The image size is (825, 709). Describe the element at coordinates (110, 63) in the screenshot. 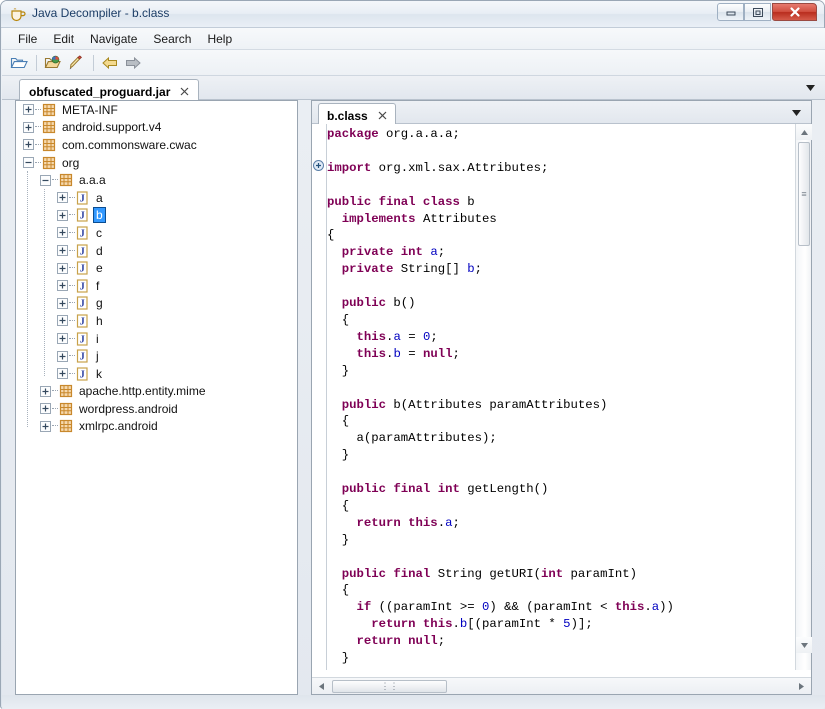

I see `back-arrow-icon` at that location.